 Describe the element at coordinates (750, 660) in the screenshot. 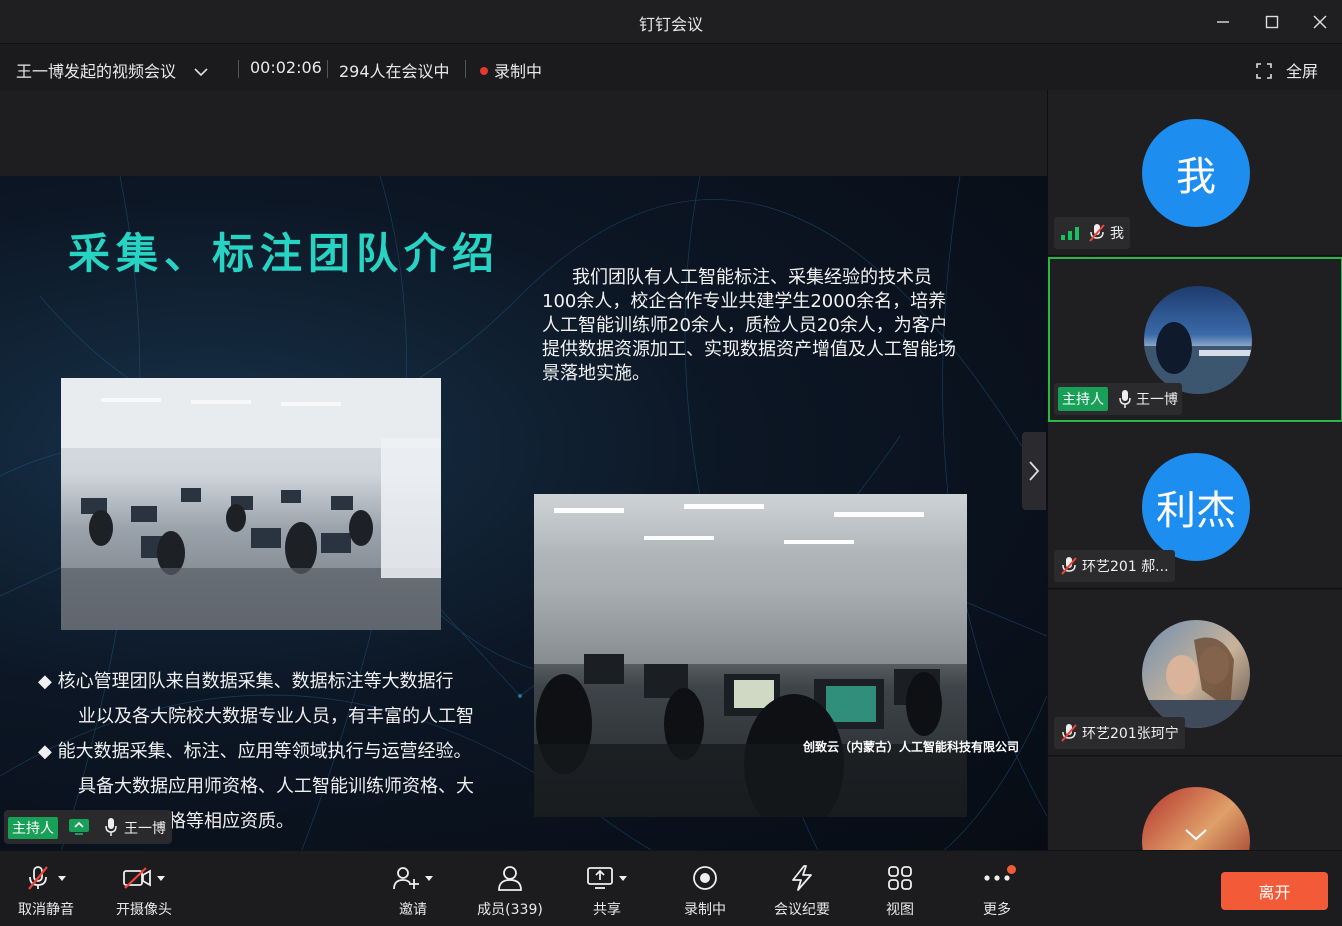

I see `office-photo-2-drawing` at that location.